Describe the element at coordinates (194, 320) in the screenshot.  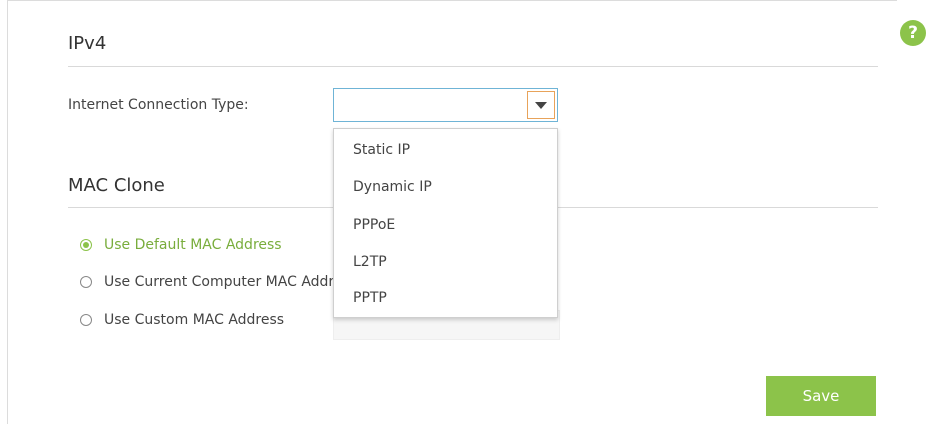
I see `radio-label-custom-mac: Use Custom MAC Address` at that location.